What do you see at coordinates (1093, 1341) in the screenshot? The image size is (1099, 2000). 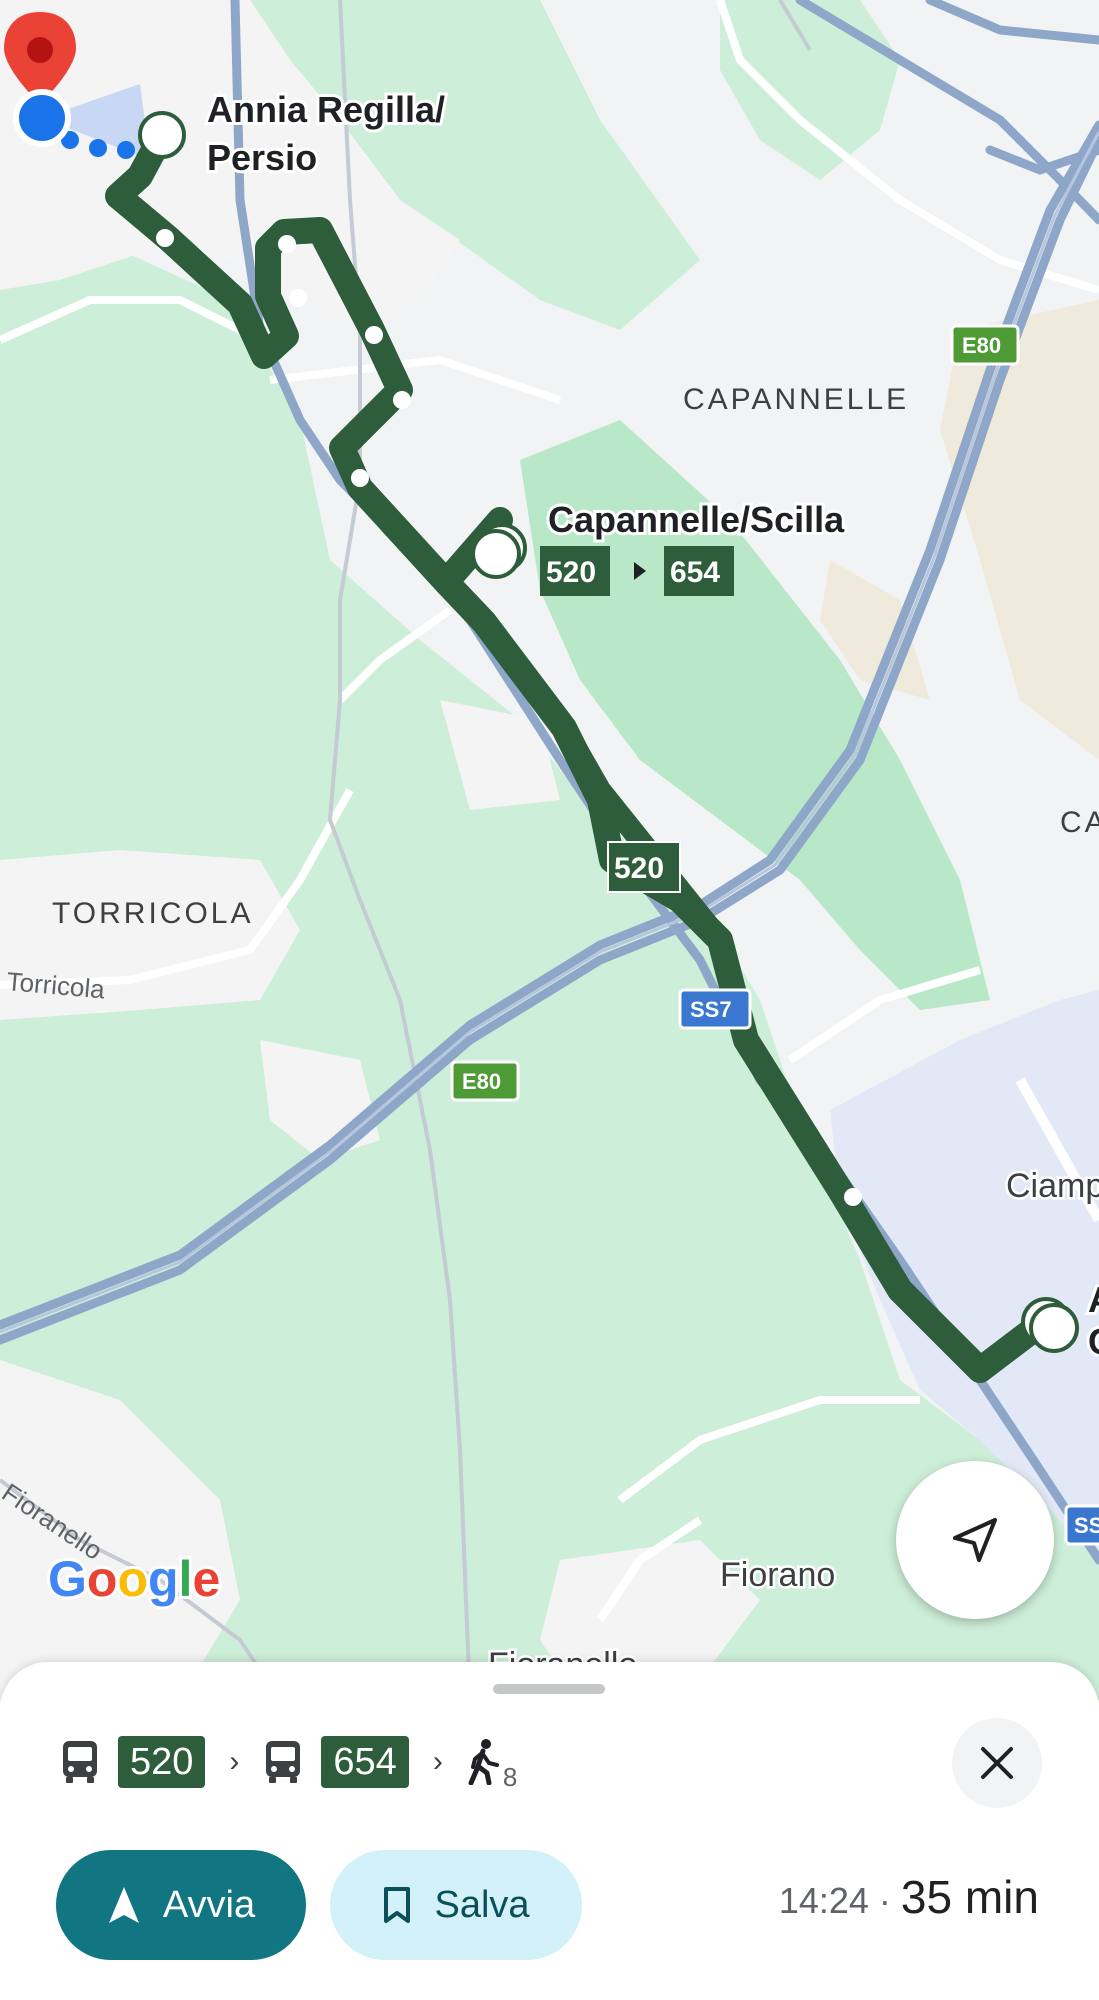 I see `destination-stop-label-line2: C` at bounding box center [1093, 1341].